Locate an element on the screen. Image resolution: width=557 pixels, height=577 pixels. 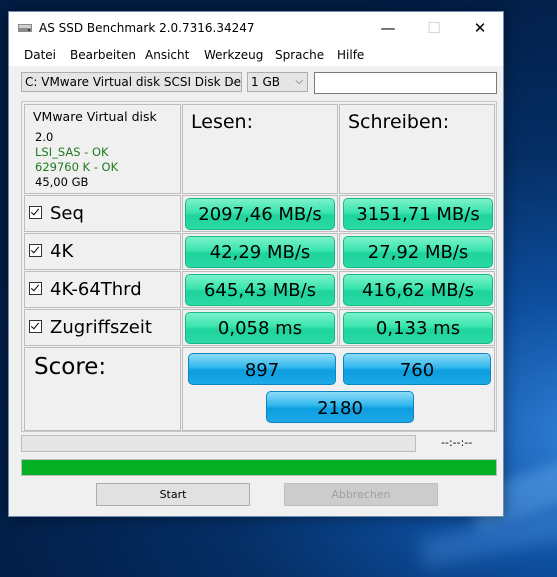
drive-capacity: 45,00 GB is located at coordinates (62, 182).